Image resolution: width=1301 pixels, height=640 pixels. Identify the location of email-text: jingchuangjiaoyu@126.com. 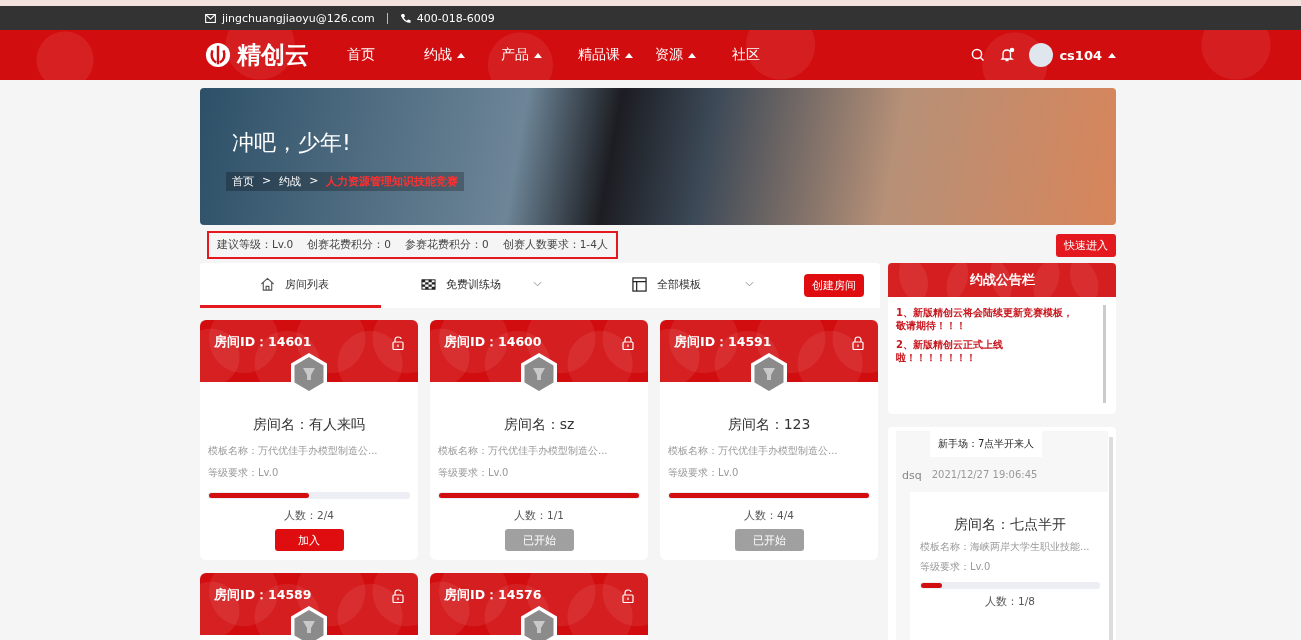
(298, 18).